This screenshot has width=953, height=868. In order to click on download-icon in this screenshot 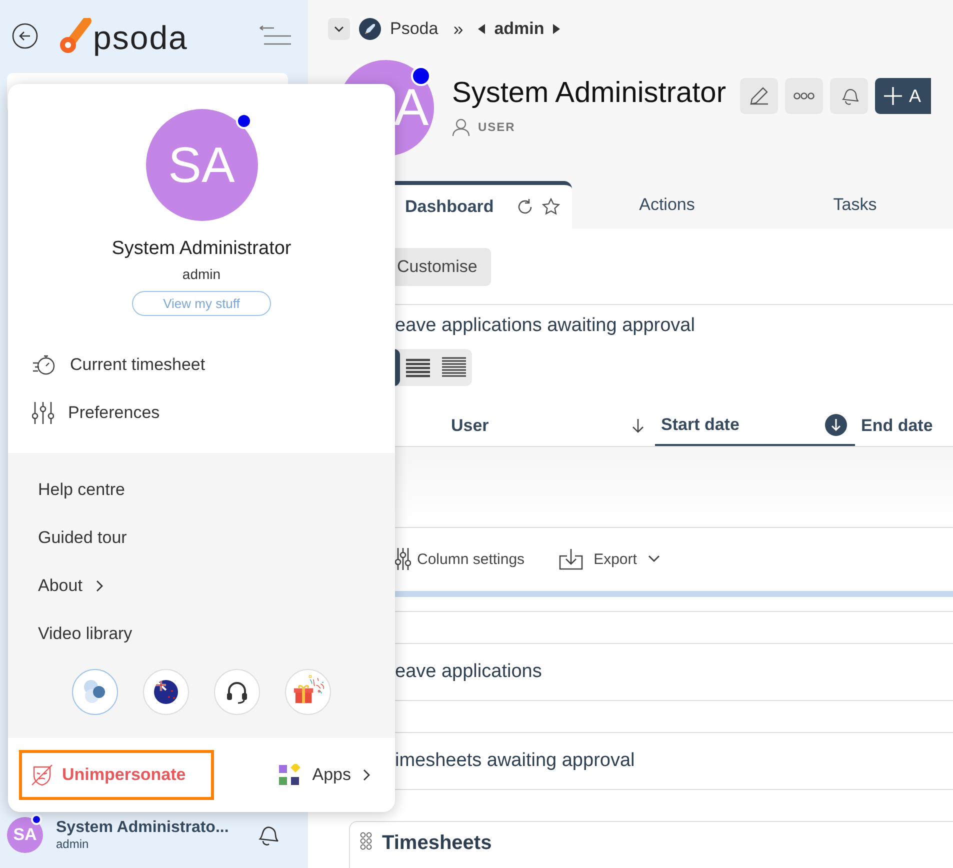, I will do `click(570, 559)`.